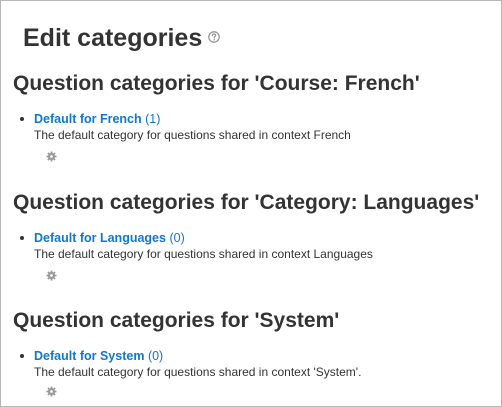 The width and height of the screenshot is (502, 407). I want to click on category-line: Default for System (0), so click(265, 356).